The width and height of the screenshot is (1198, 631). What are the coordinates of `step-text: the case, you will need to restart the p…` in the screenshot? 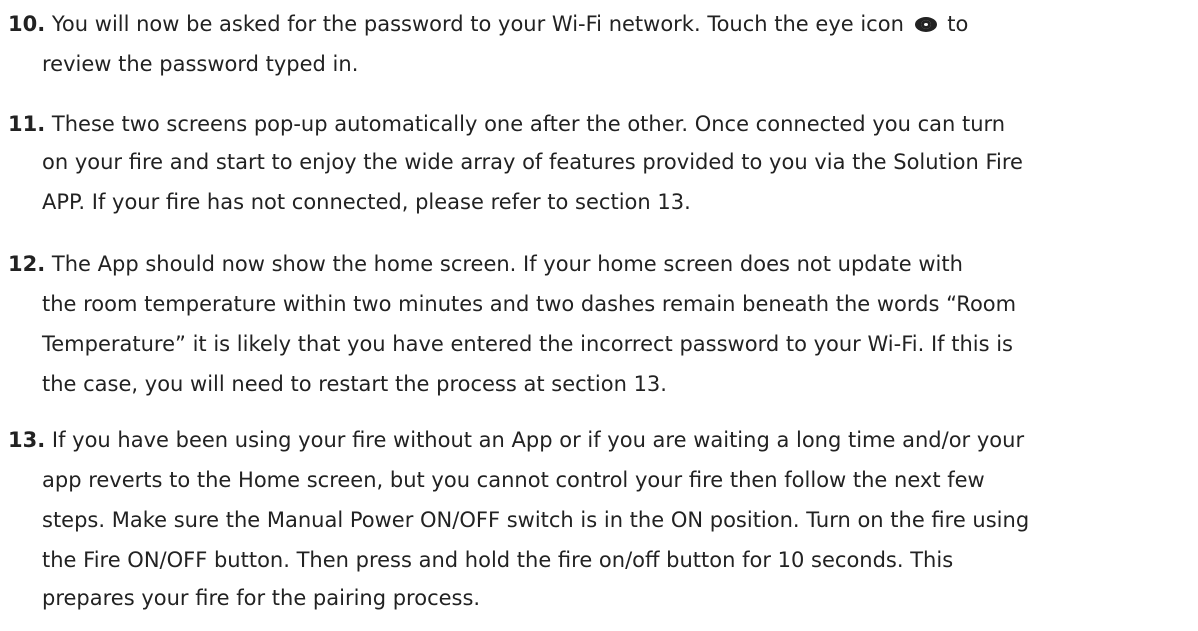 It's located at (354, 384).